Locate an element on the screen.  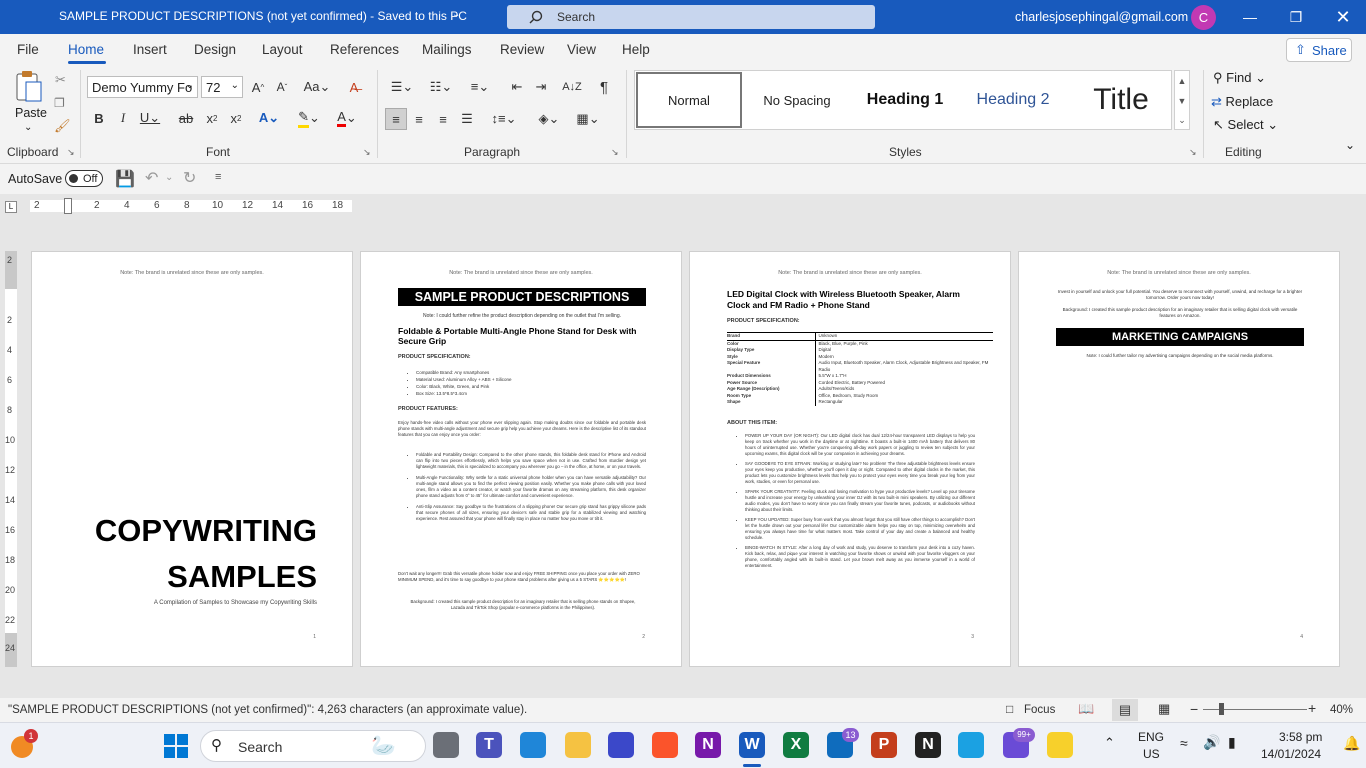
copy-icon: ❐ is located at coordinates (59, 103).